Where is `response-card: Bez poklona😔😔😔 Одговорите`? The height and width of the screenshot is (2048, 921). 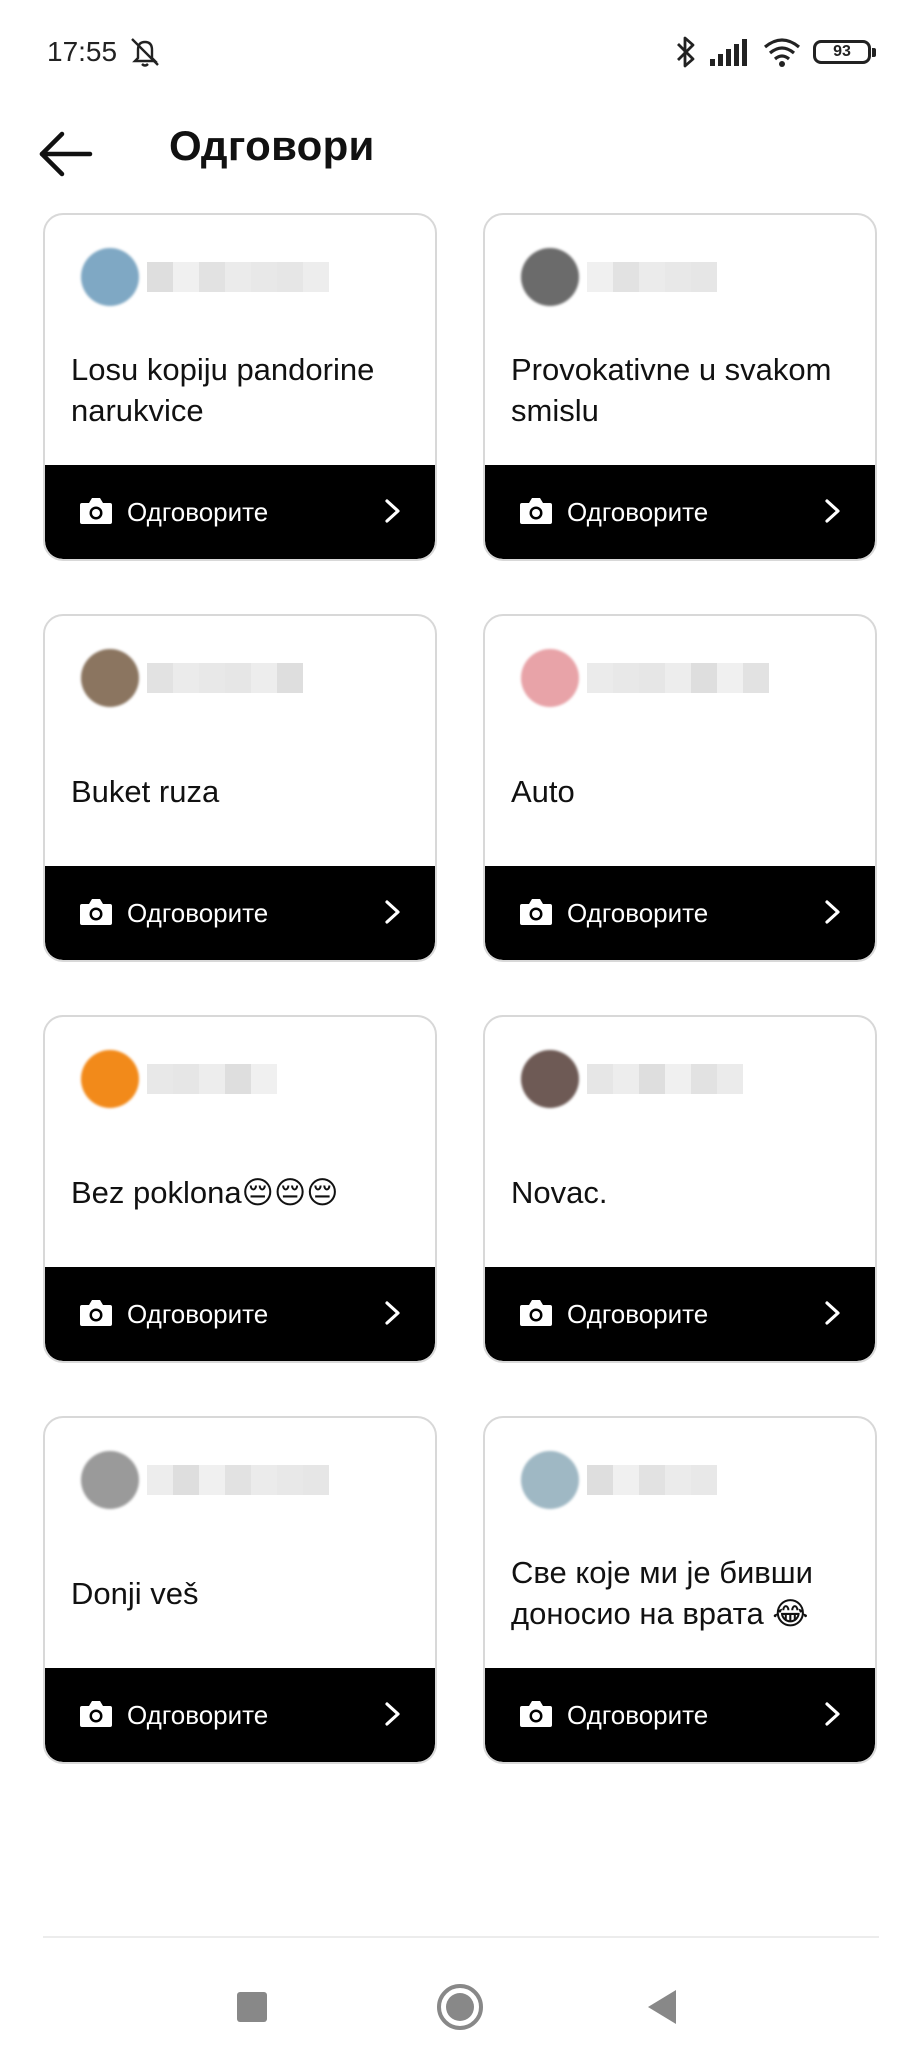 response-card: Bez poklona😔😔😔 Одговорите is located at coordinates (240, 1189).